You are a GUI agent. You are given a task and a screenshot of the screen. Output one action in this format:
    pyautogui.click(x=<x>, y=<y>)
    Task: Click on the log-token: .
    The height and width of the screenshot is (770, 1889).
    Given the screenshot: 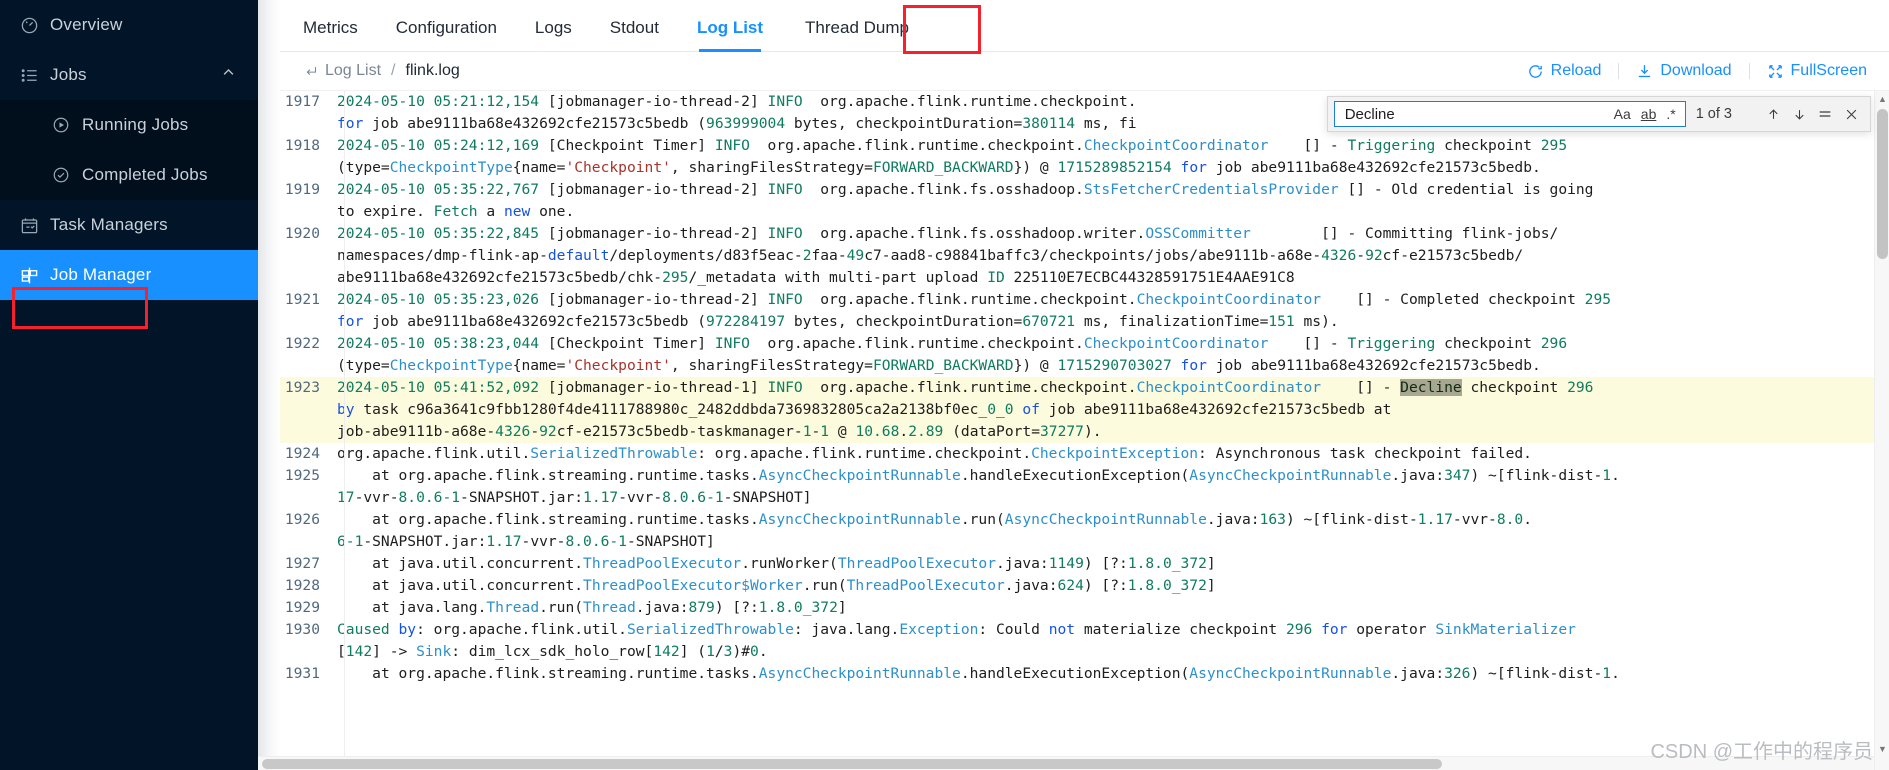 What is the action you would take?
    pyautogui.click(x=1527, y=519)
    